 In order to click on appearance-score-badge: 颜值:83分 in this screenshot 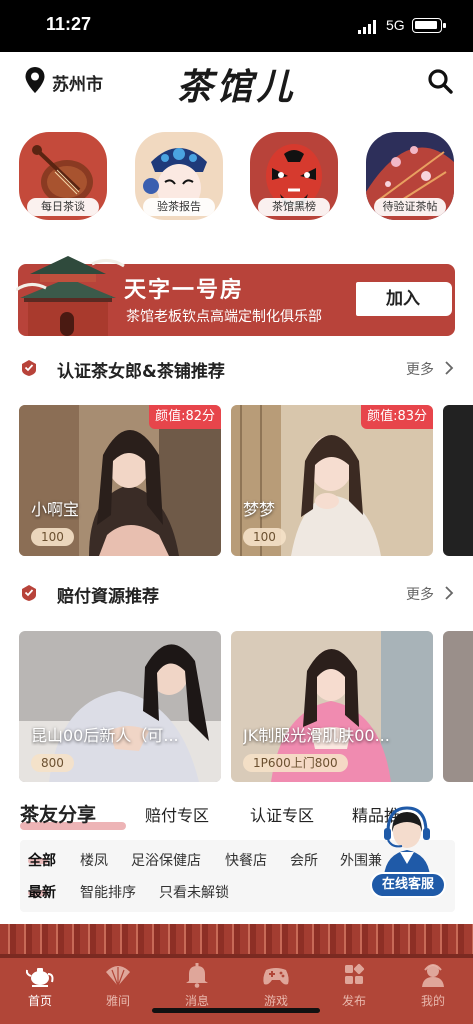, I will do `click(397, 417)`.